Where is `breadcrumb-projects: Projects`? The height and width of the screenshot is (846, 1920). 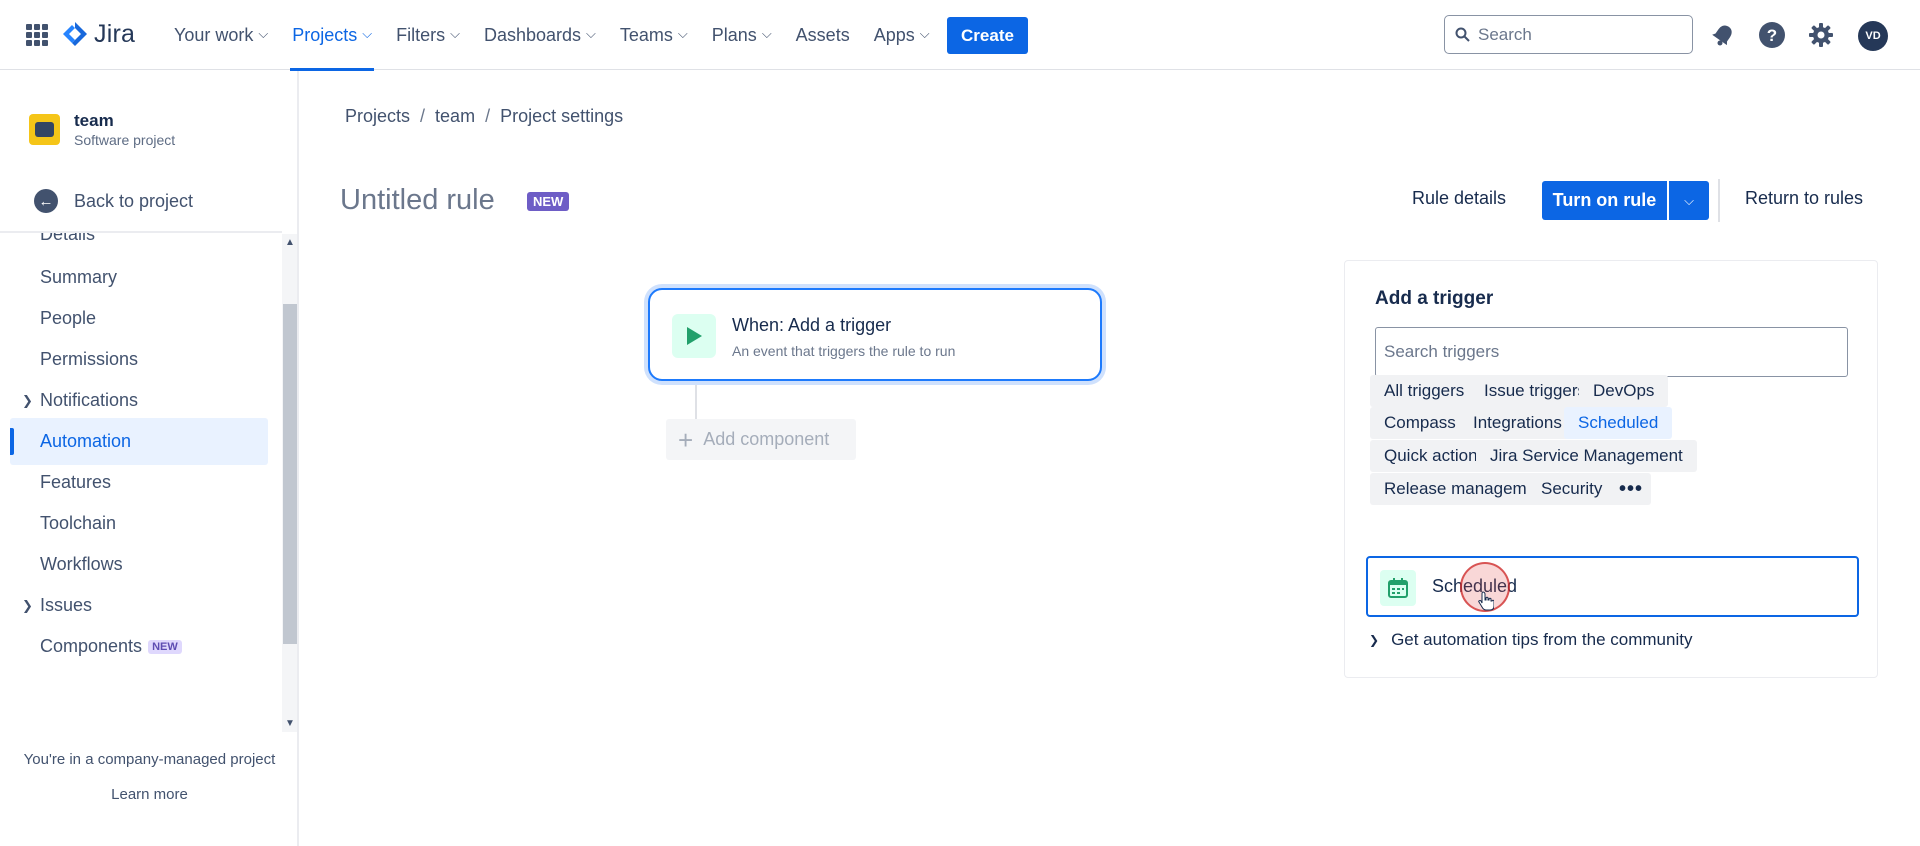 breadcrumb-projects: Projects is located at coordinates (377, 116).